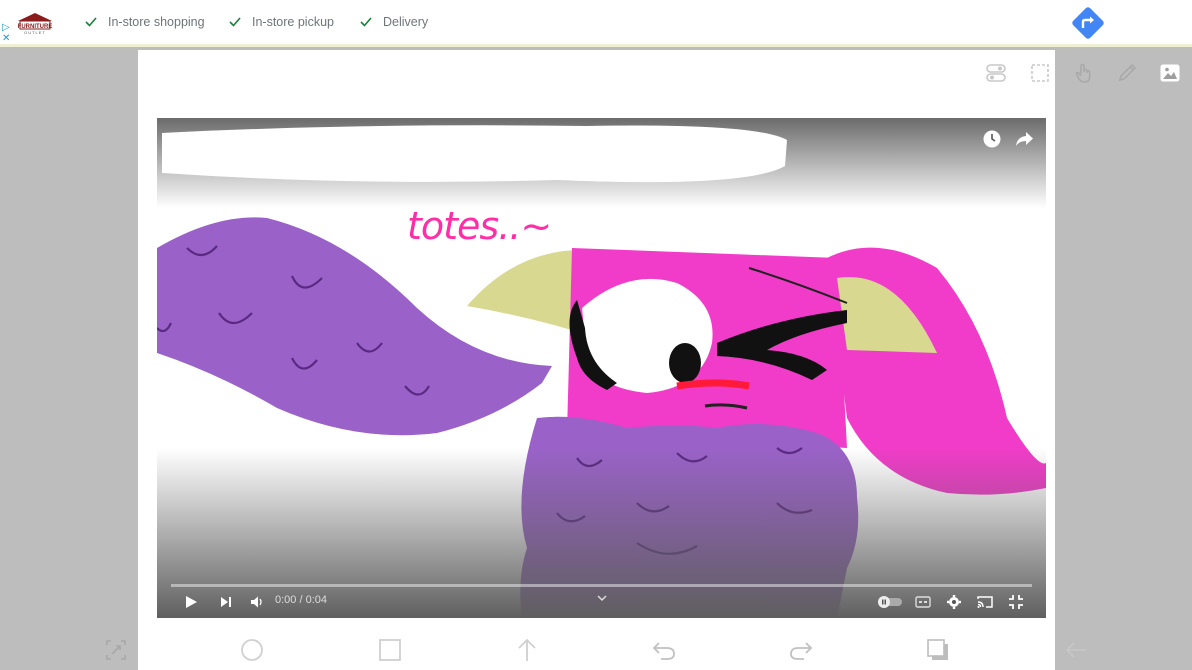 The image size is (1192, 670). What do you see at coordinates (1170, 73) in the screenshot?
I see `image-icon` at bounding box center [1170, 73].